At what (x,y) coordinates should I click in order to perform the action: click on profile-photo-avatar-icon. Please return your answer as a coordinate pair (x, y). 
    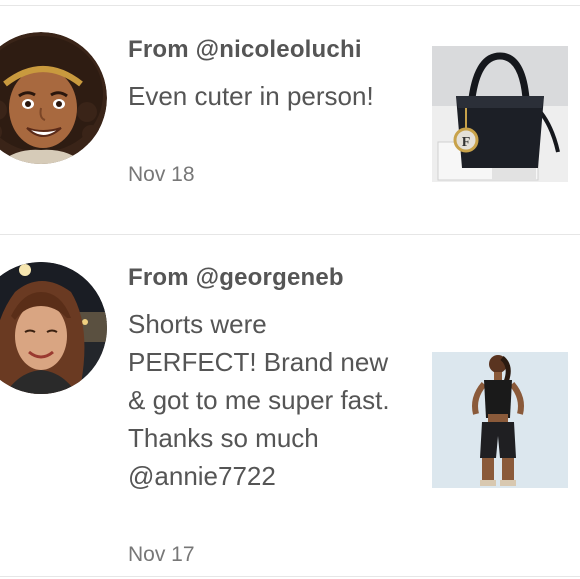
    Looking at the image, I should click on (53, 328).